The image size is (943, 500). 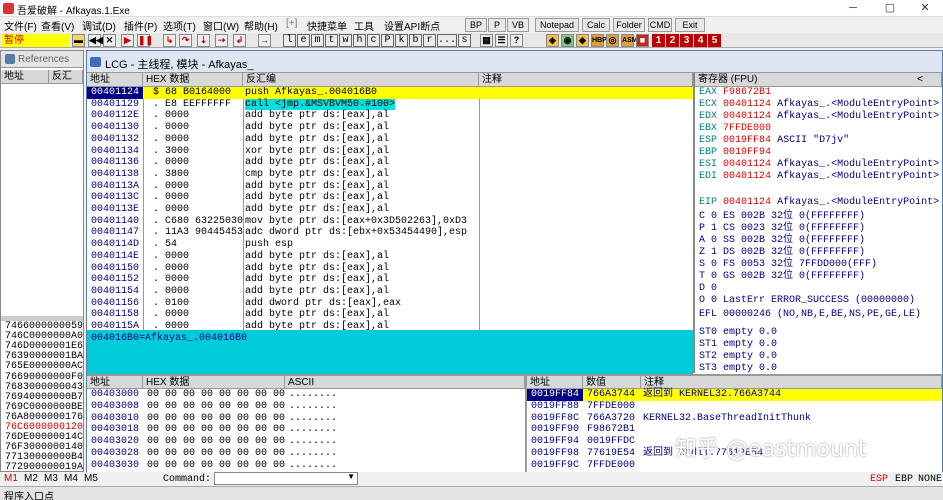 I want to click on table-row: 0040115A. 0000 add byte ptr ds:[eax],al, so click(x=390, y=325).